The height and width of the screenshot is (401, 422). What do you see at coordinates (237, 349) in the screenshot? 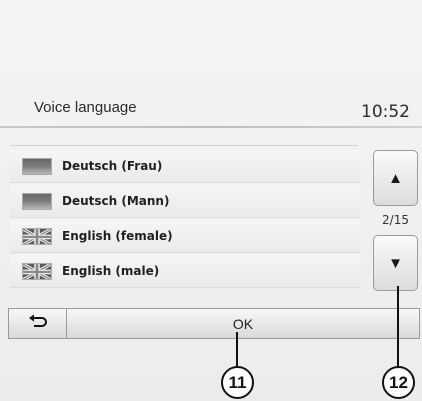
I see `callout-11-line` at bounding box center [237, 349].